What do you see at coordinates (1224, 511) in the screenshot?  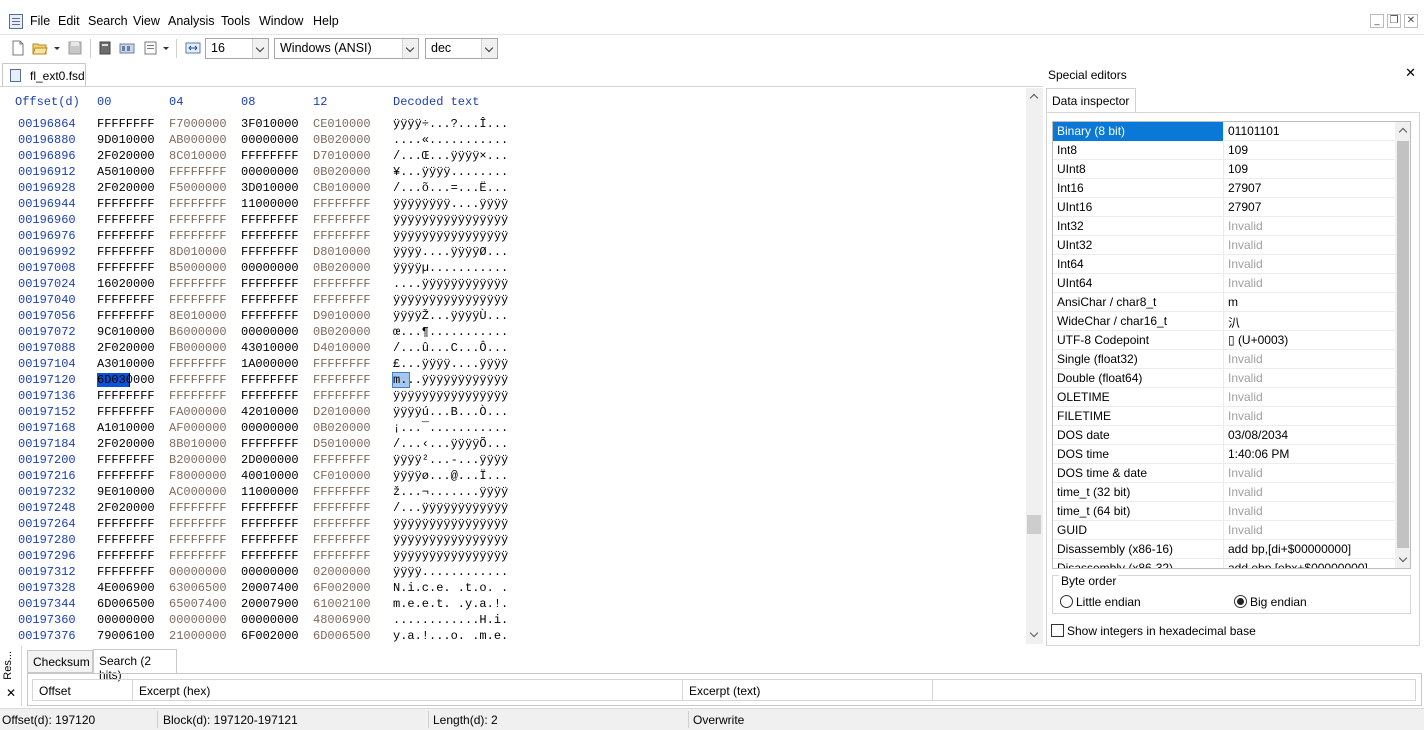 I see `inspector-row: time_t (64 bit) Invalid` at bounding box center [1224, 511].